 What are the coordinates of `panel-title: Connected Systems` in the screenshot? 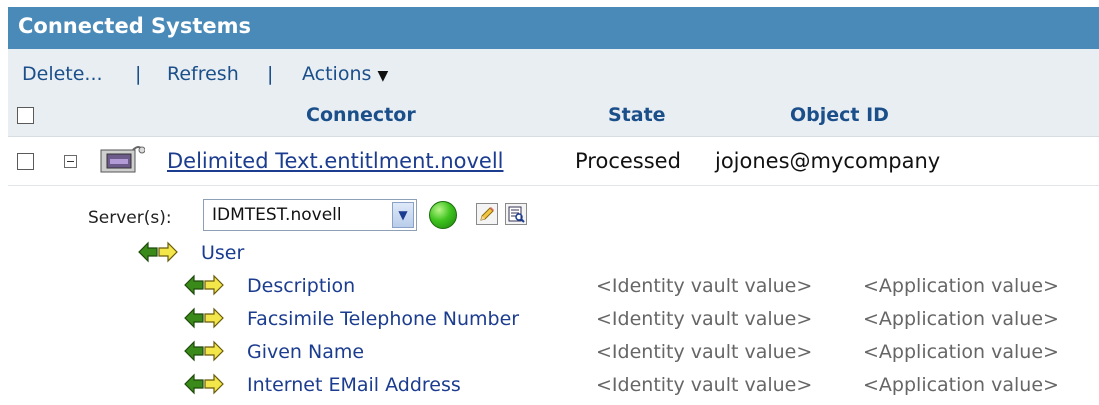 It's located at (135, 26).